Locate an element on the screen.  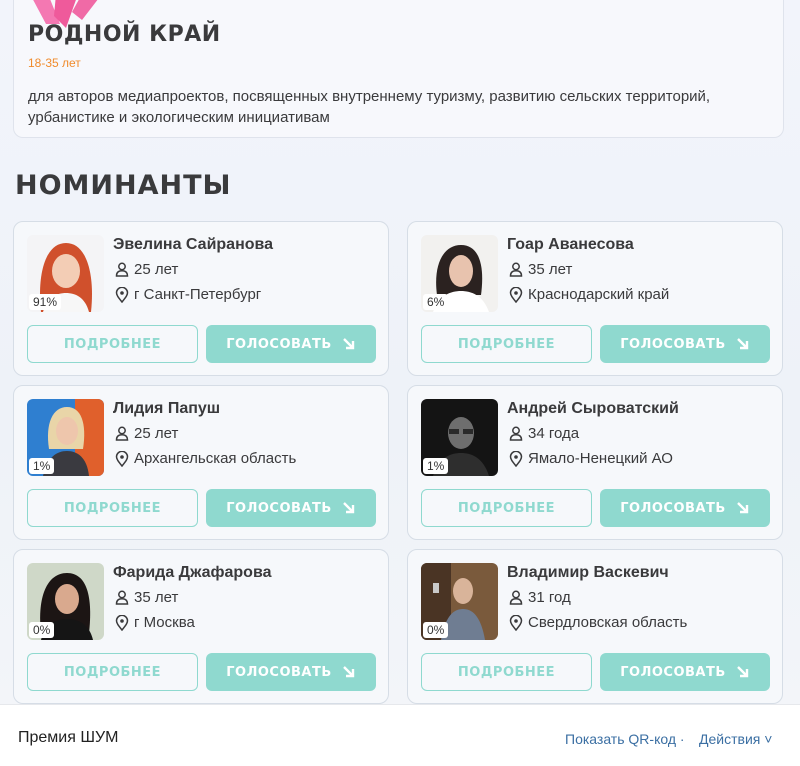
nominee-location: г Санкт-Петербург is located at coordinates (198, 294).